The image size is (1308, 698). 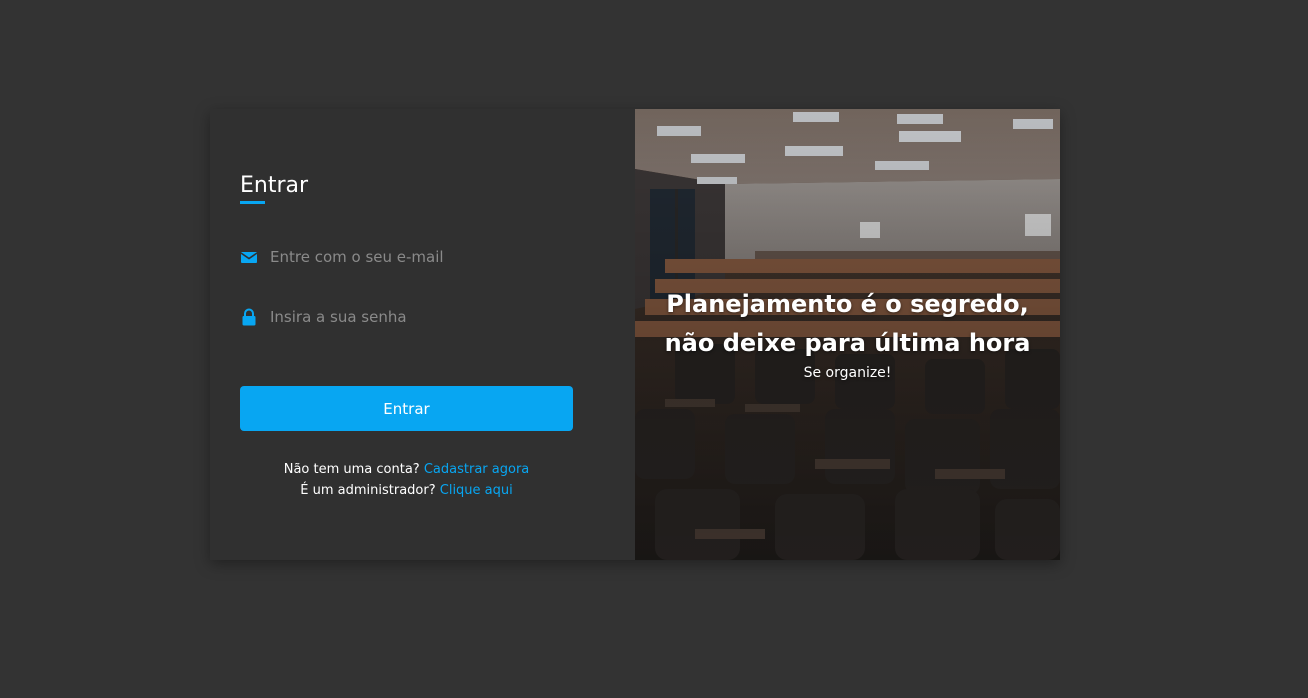 I want to click on admin-prompt: É um administrador?, so click(x=368, y=490).